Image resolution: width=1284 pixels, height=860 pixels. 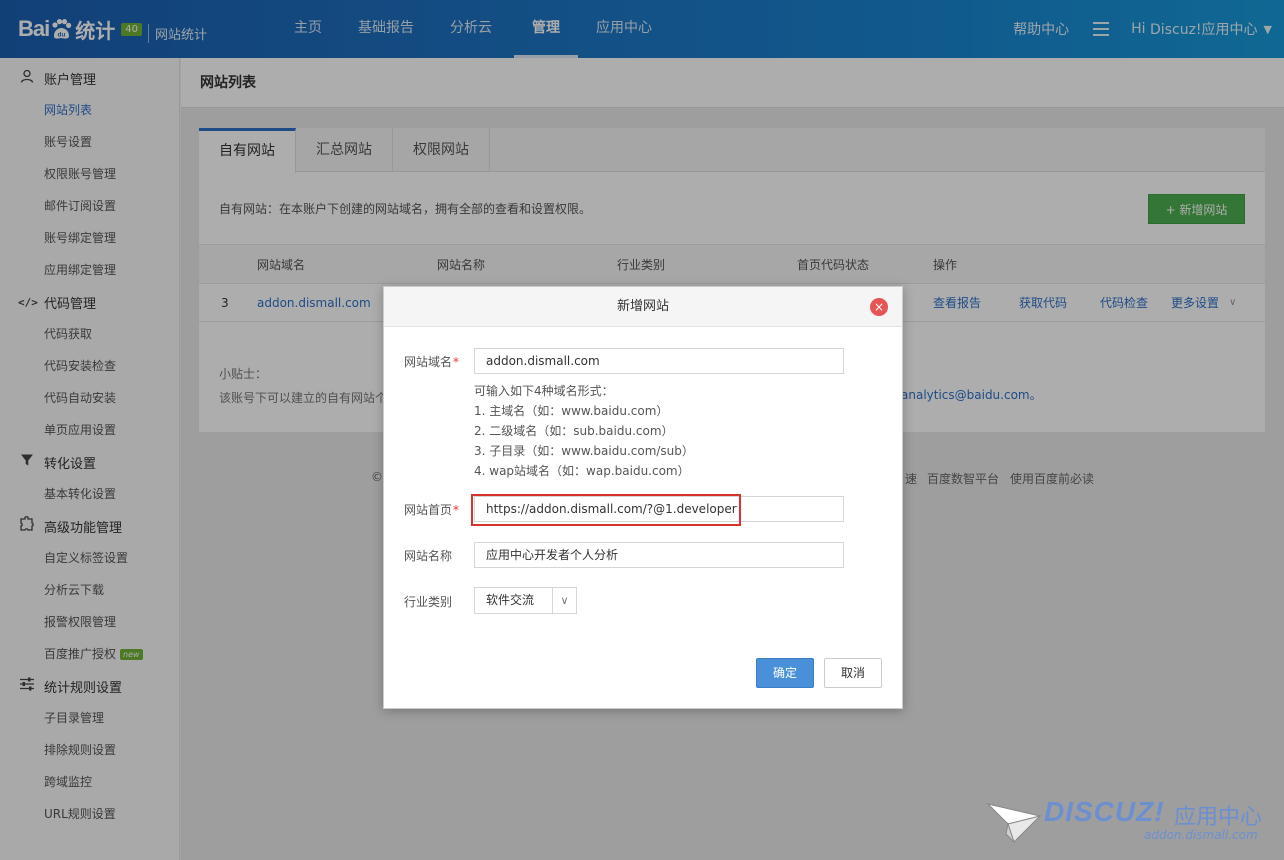 What do you see at coordinates (659, 361) in the screenshot?
I see `domain-input: addon.dismall.com` at bounding box center [659, 361].